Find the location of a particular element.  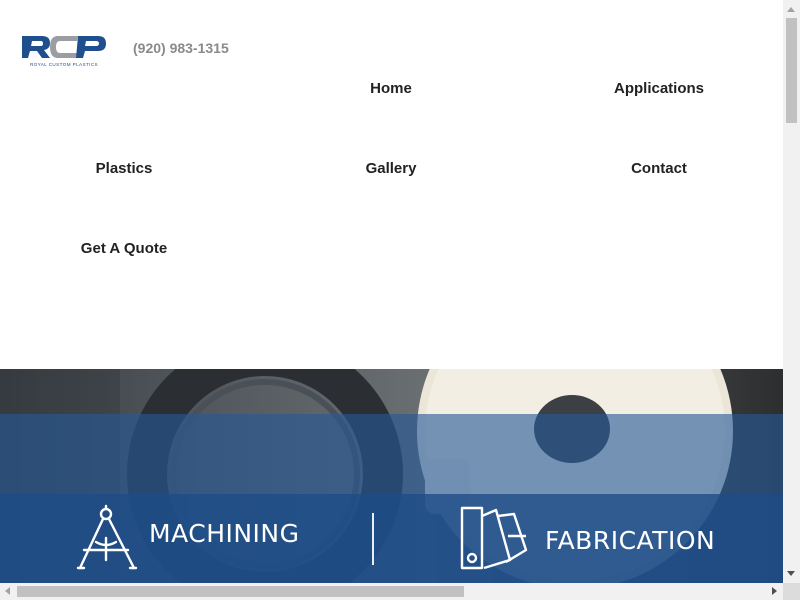

logo-subtitle: ROYAL CUSTOM PLASTICS is located at coordinates (64, 64).